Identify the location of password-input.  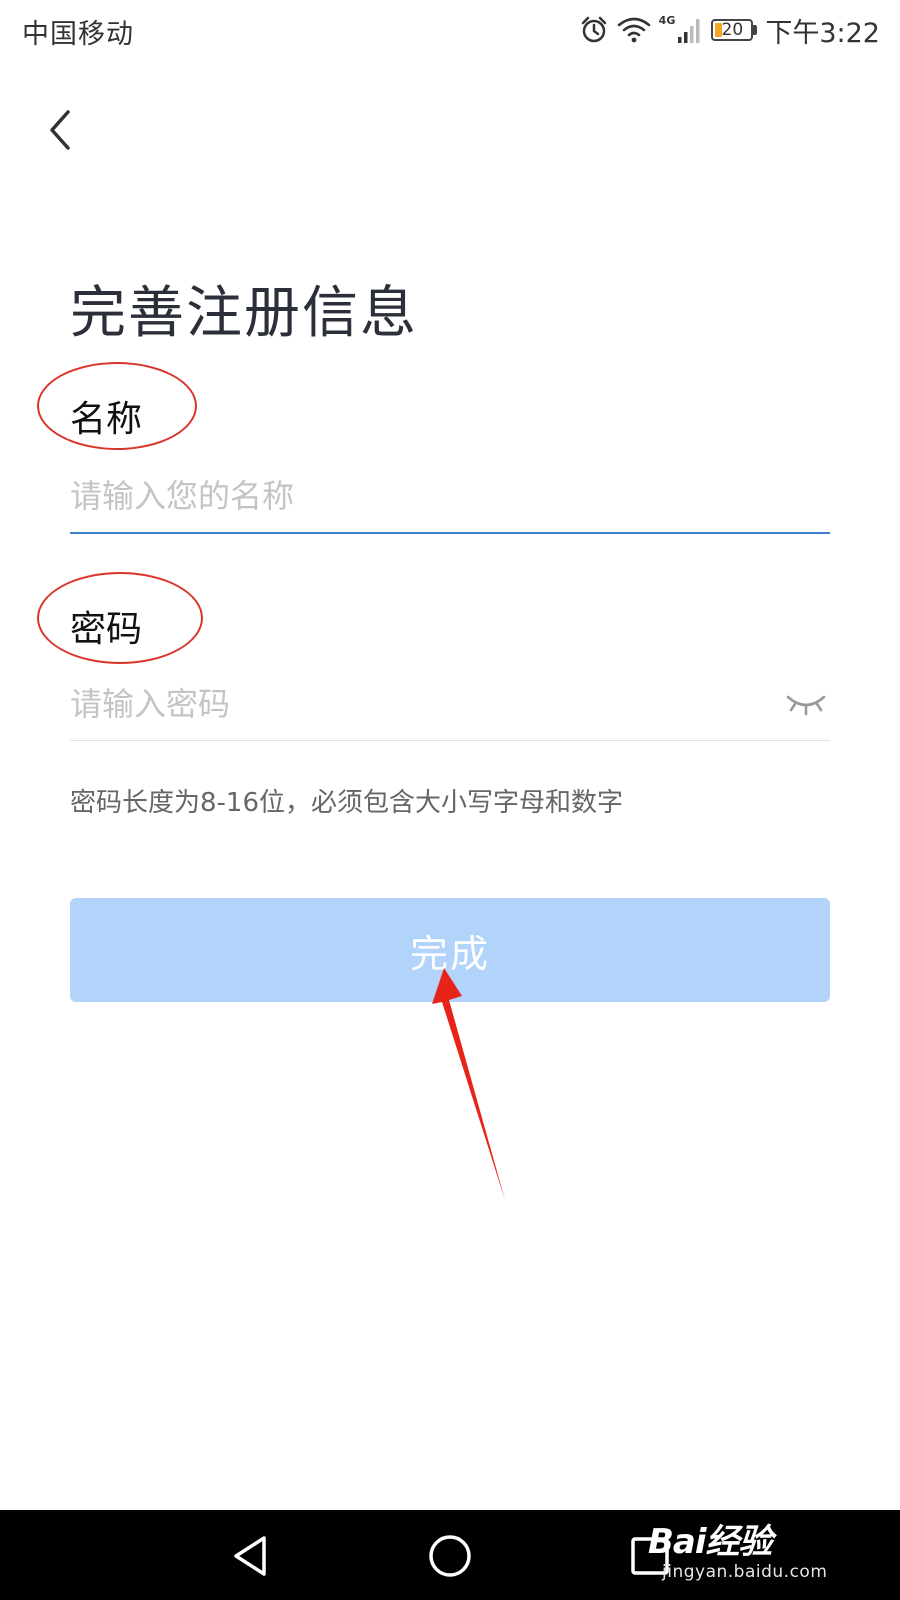
(410, 704).